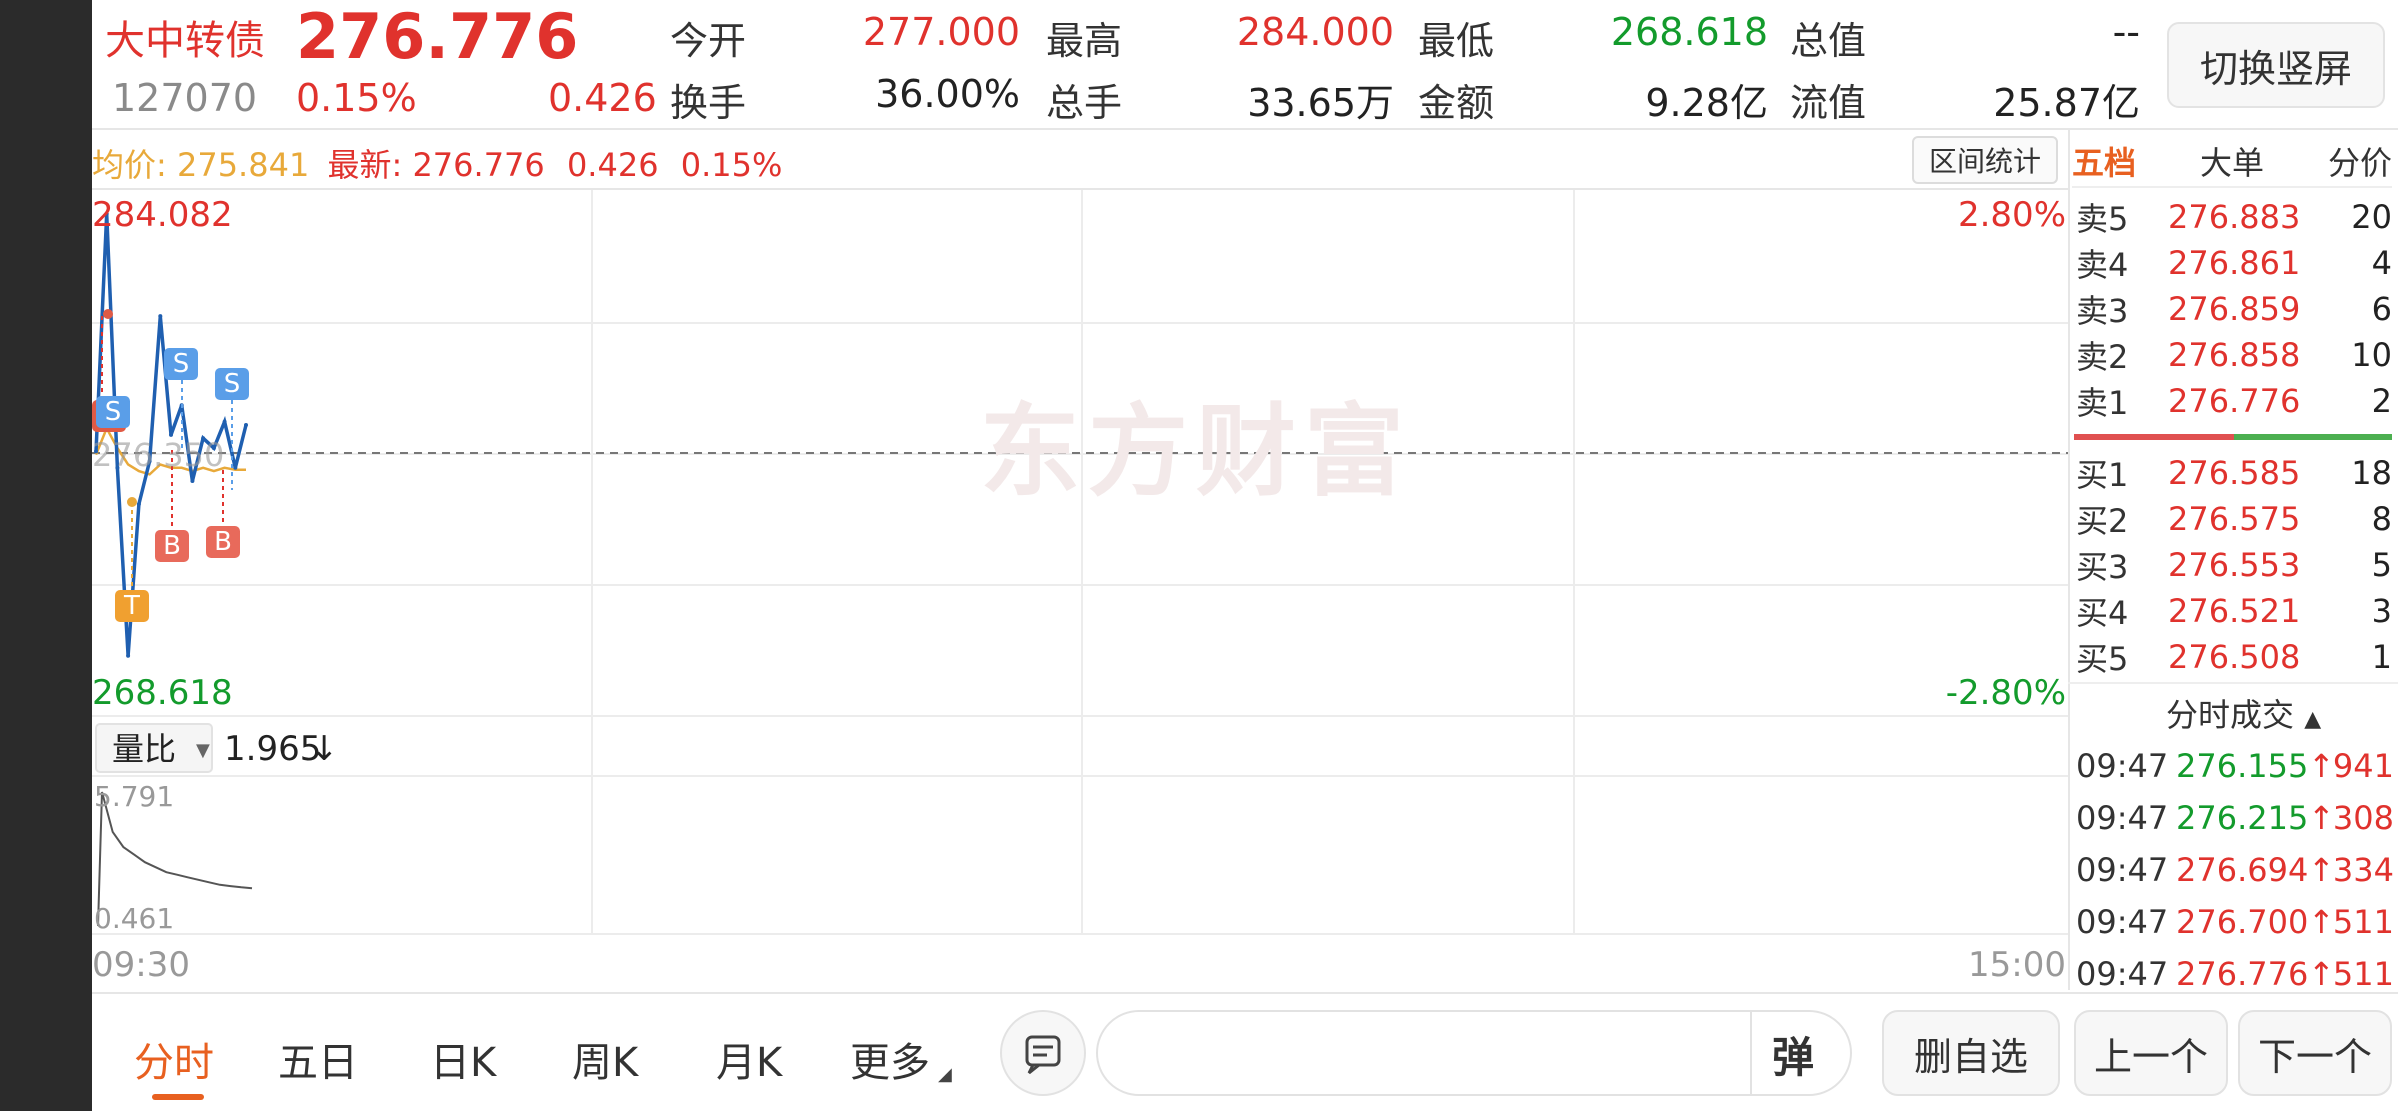  What do you see at coordinates (2381, 565) in the screenshot?
I see `bid-volume: 5` at bounding box center [2381, 565].